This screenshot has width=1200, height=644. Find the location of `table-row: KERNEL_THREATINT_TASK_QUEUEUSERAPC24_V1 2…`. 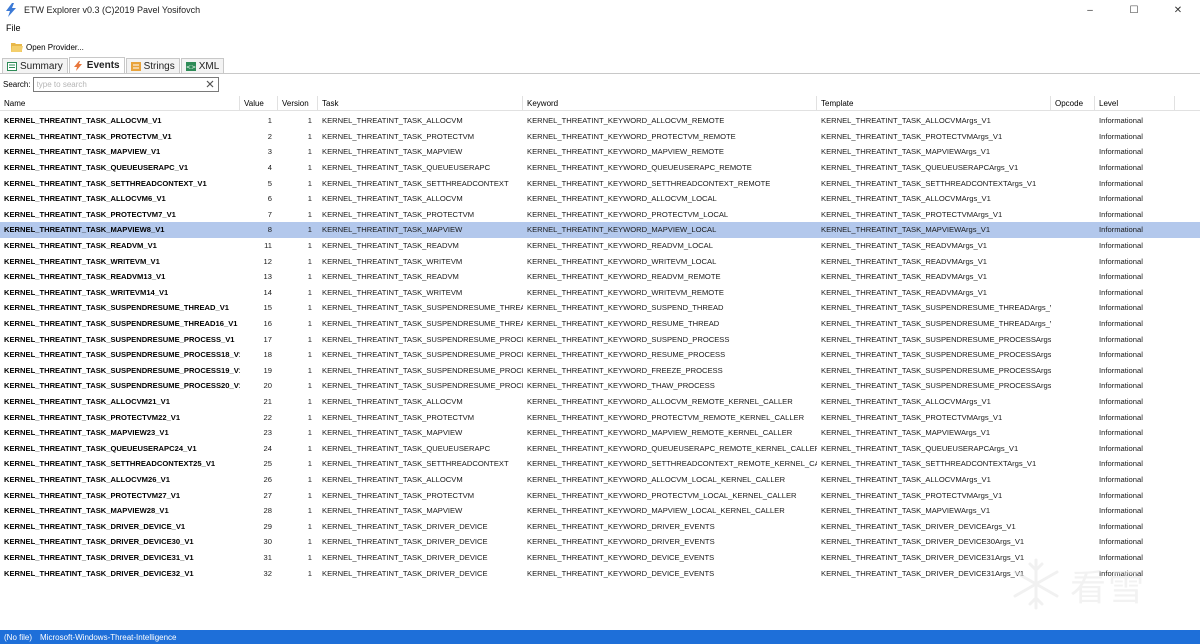

table-row: KERNEL_THREATINT_TASK_QUEUEUSERAPC24_V1 2… is located at coordinates (600, 448).